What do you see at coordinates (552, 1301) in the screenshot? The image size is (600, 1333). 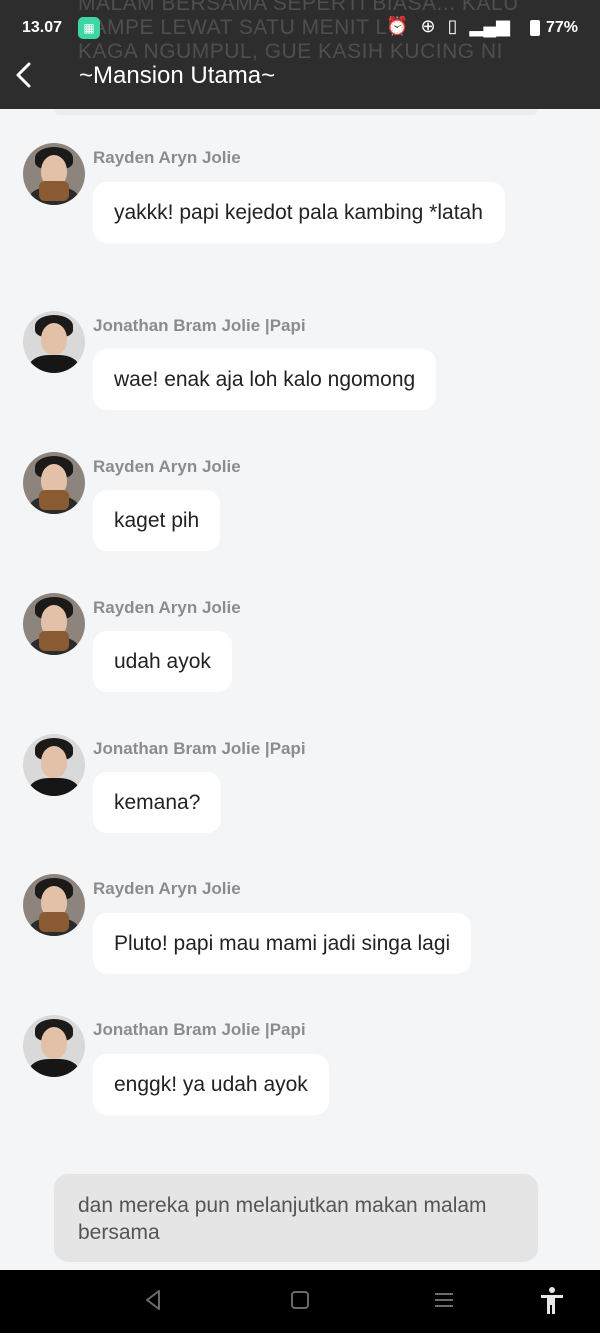 I see `accessibility-icon` at bounding box center [552, 1301].